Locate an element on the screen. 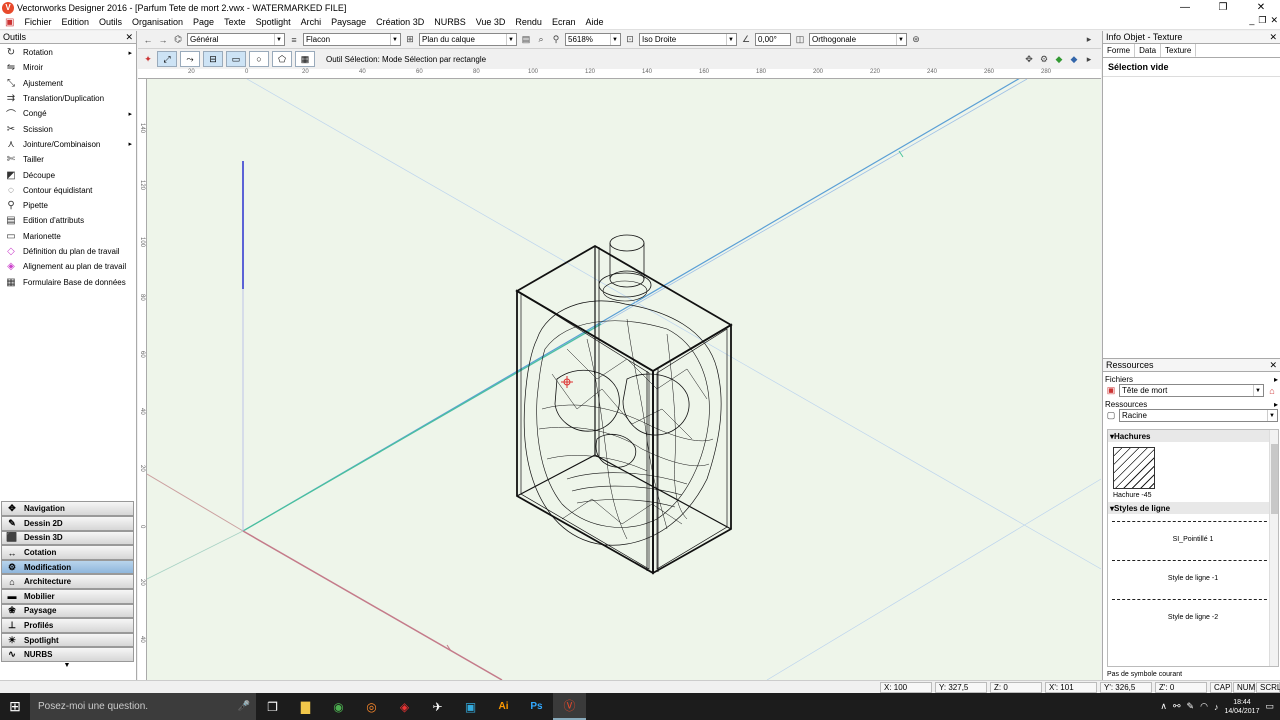 Image resolution: width=1280 pixels, height=720 pixels. clock: 18:44 14/04/2017 is located at coordinates (1241, 707).